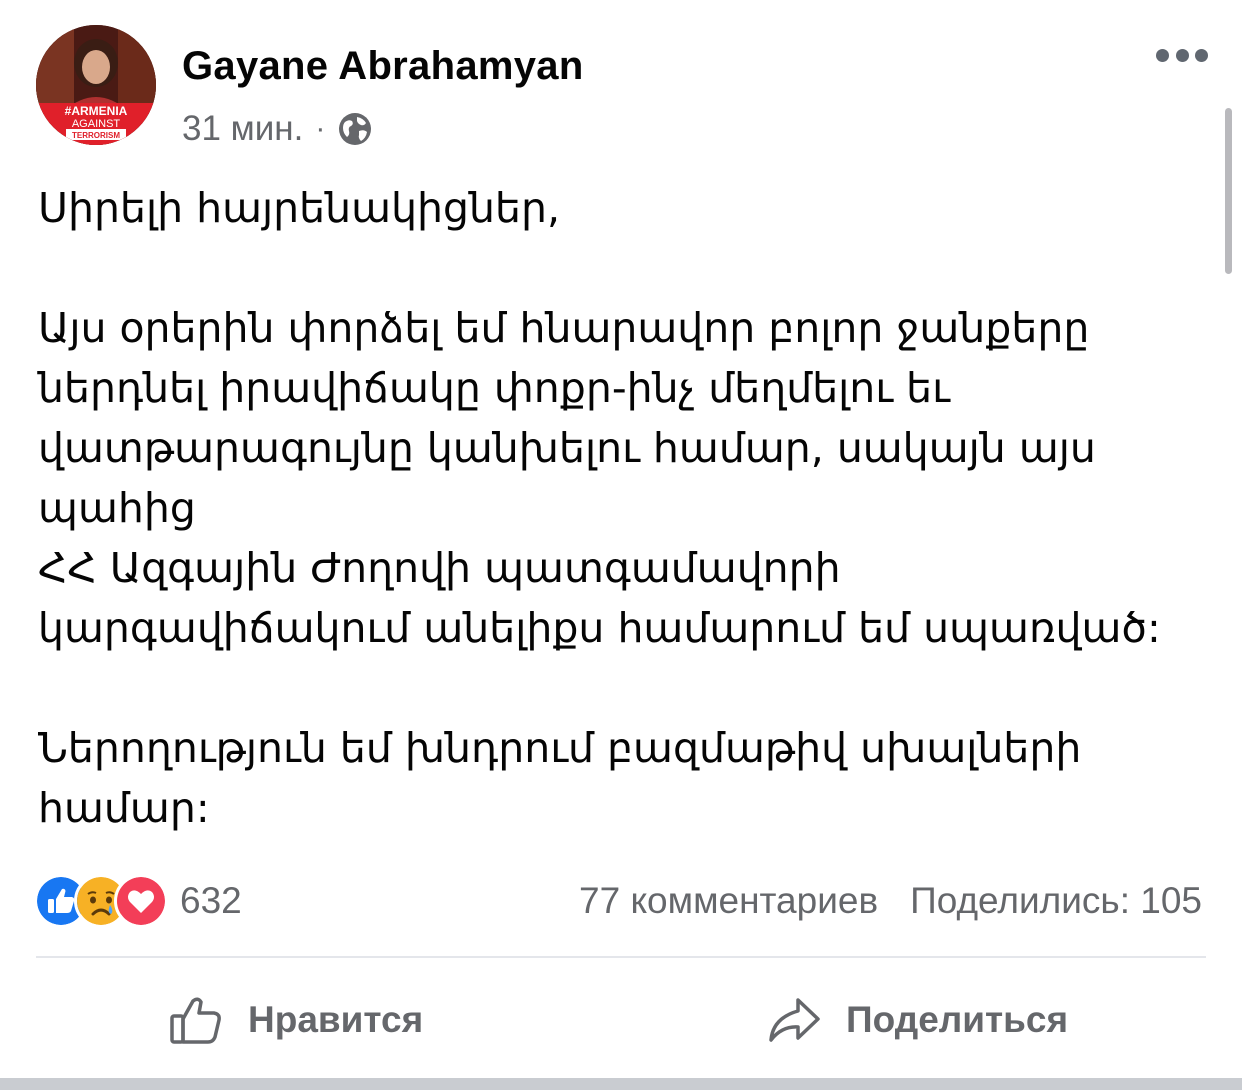 The height and width of the screenshot is (1090, 1242). I want to click on avatar-photo: #ARMENIA AGAINST TERRORISM, so click(96, 85).